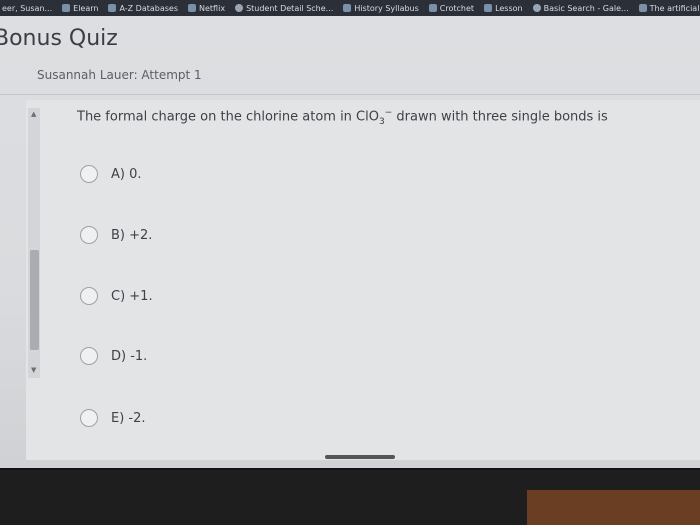 Image resolution: width=700 pixels, height=525 pixels. I want to click on image-icon, so click(642, 8).